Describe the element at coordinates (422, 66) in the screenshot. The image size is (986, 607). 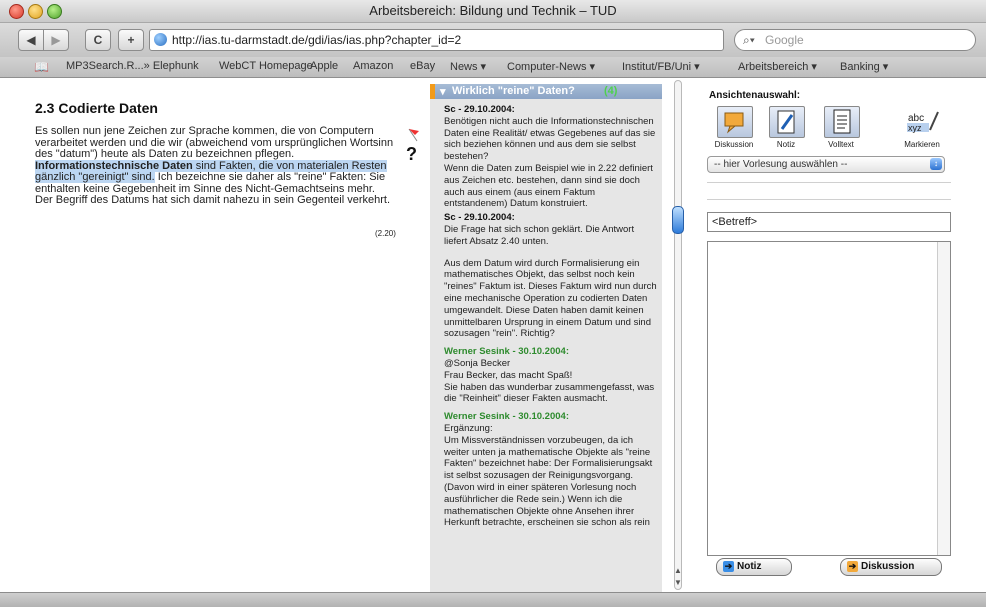
I see `bookmark-item: eBay` at that location.